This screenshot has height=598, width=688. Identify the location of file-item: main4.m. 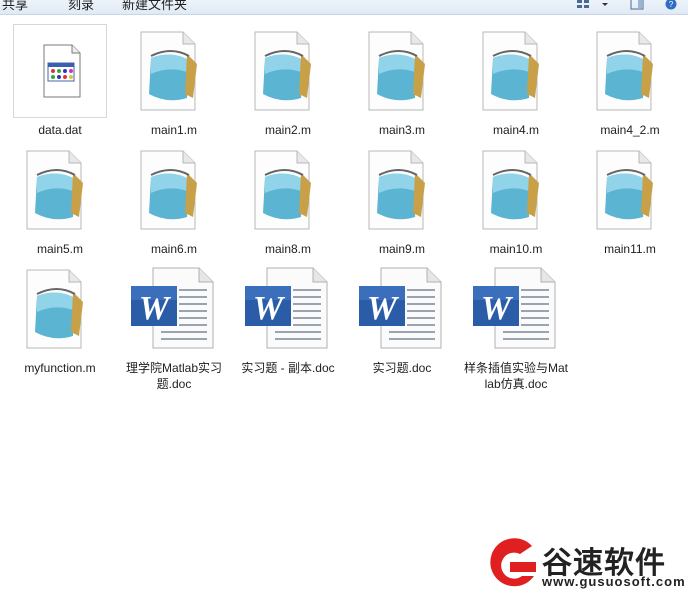
(516, 81).